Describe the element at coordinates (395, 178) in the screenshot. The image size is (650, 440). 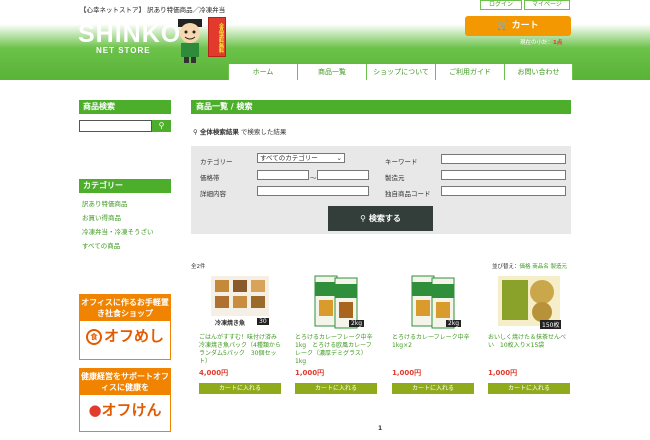
I see `maker-label: 製造元` at that location.